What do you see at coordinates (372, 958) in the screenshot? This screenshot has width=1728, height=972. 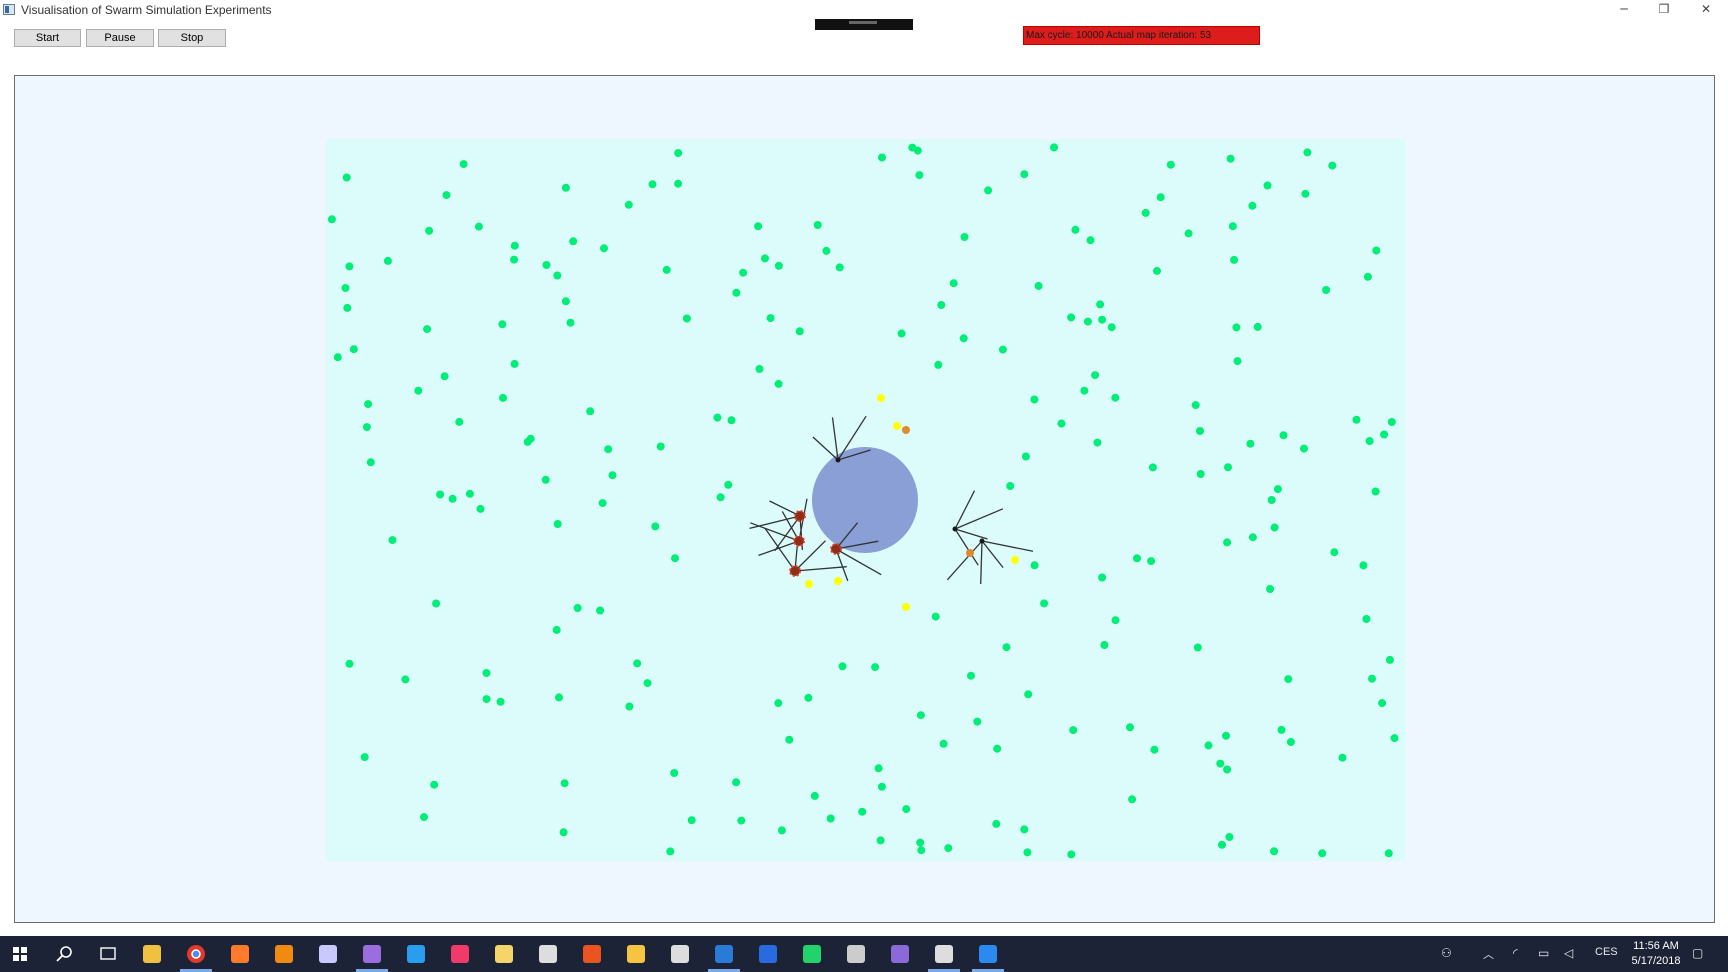 I see `visual-studio-icon` at bounding box center [372, 958].